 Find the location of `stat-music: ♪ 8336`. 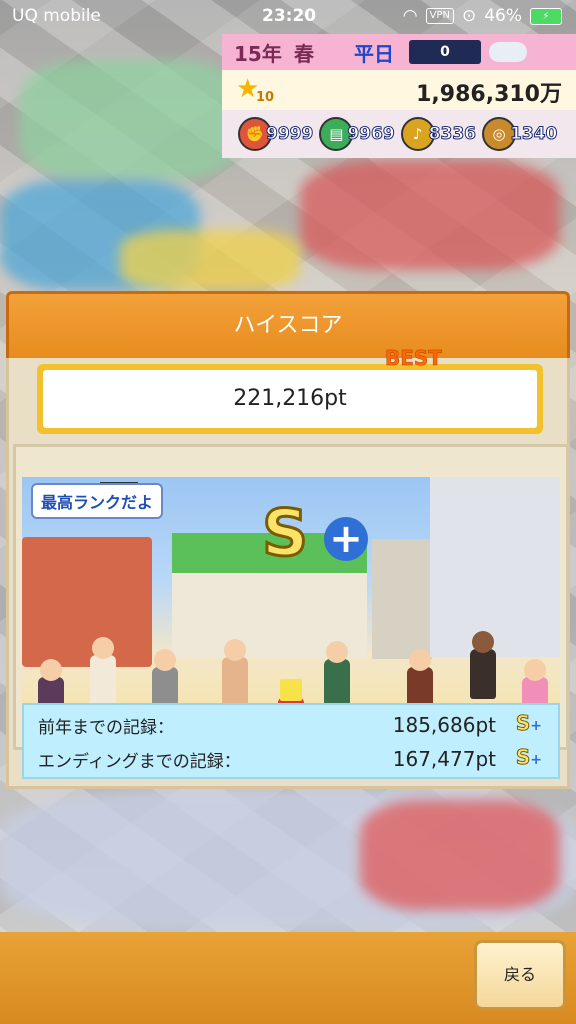

stat-music: ♪ 8336 is located at coordinates (438, 134).